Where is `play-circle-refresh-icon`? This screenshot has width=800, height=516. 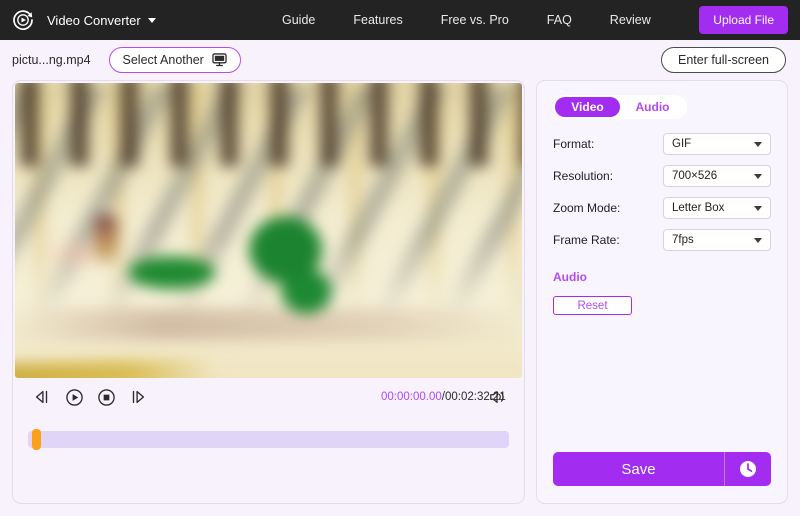
play-circle-refresh-icon is located at coordinates (23, 20).